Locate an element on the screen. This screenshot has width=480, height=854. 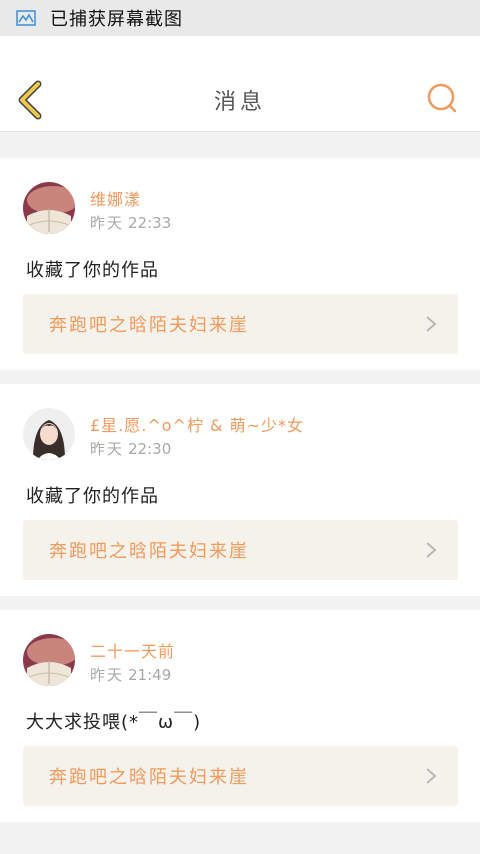
timestamp: 昨天 22:30 is located at coordinates (130, 448).